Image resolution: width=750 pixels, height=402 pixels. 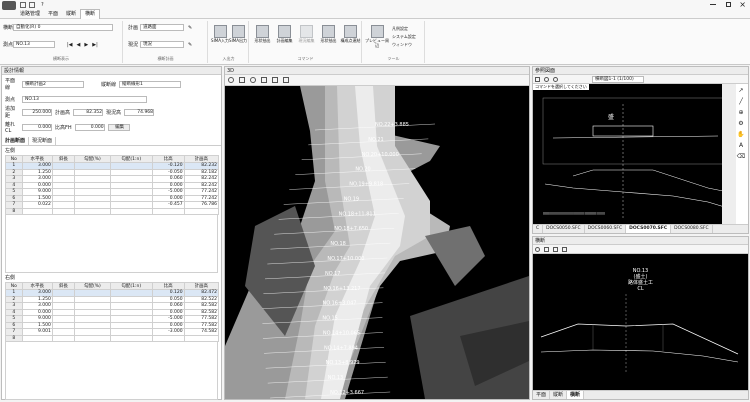 What do you see at coordinates (139, 112) in the screenshot?
I see `existing-height-field: 74.968` at bounding box center [139, 112].